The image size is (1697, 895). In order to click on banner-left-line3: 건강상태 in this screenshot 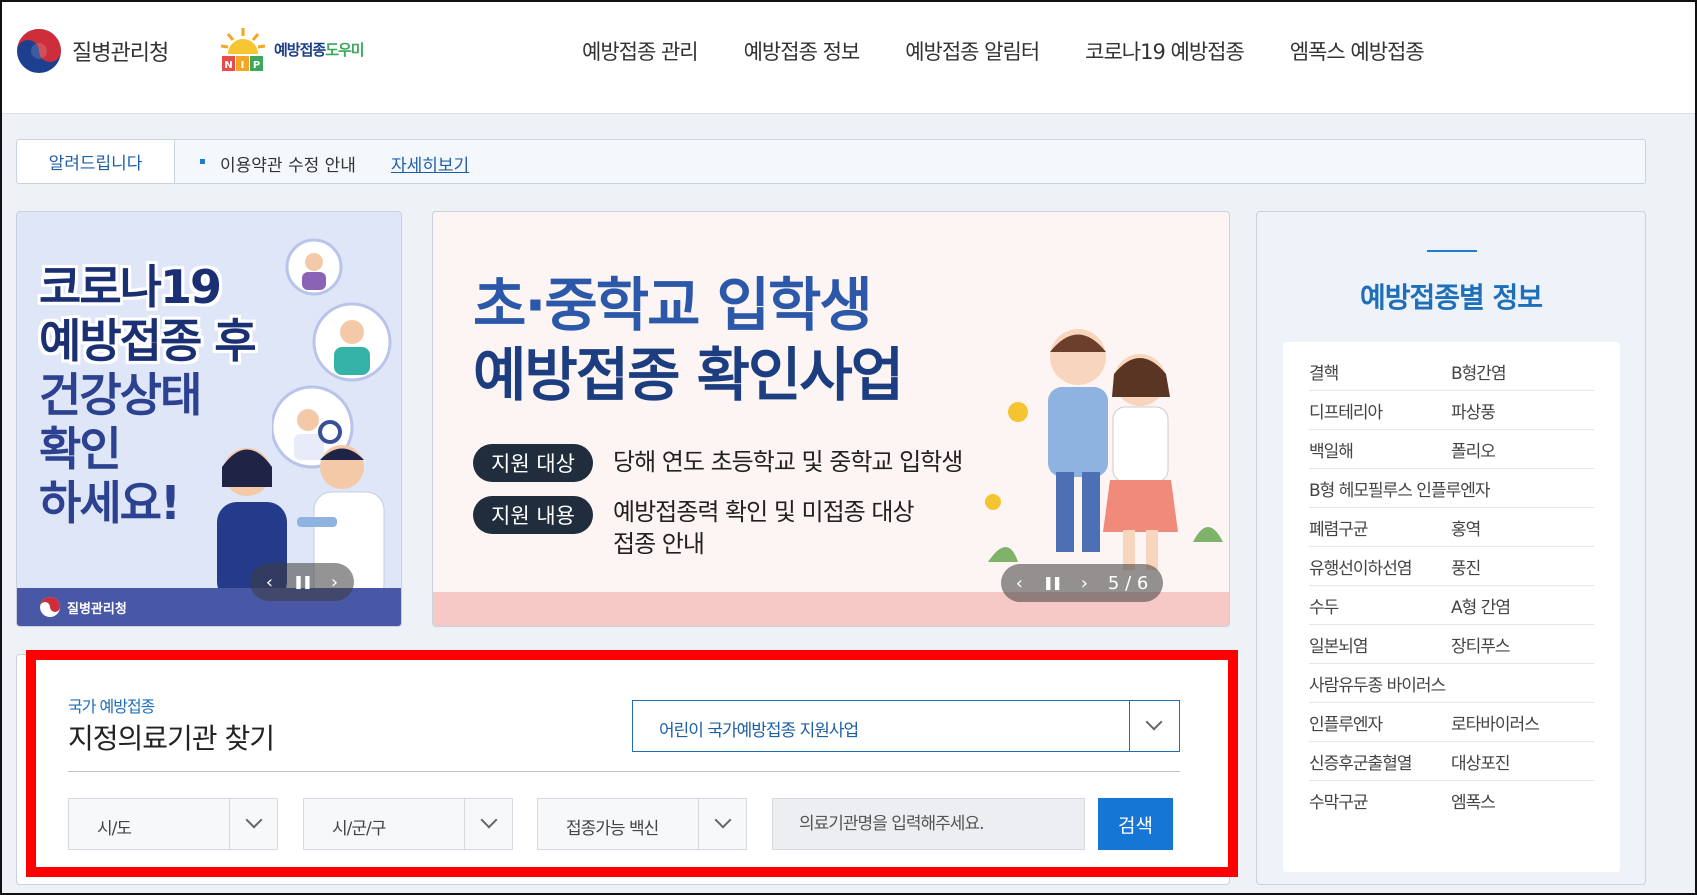, I will do `click(120, 395)`.